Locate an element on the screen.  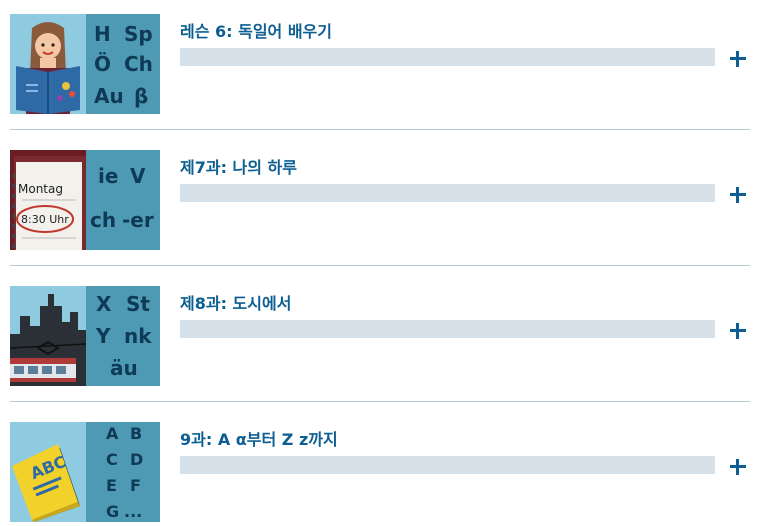
letter-glyph: B is located at coordinates (136, 433).